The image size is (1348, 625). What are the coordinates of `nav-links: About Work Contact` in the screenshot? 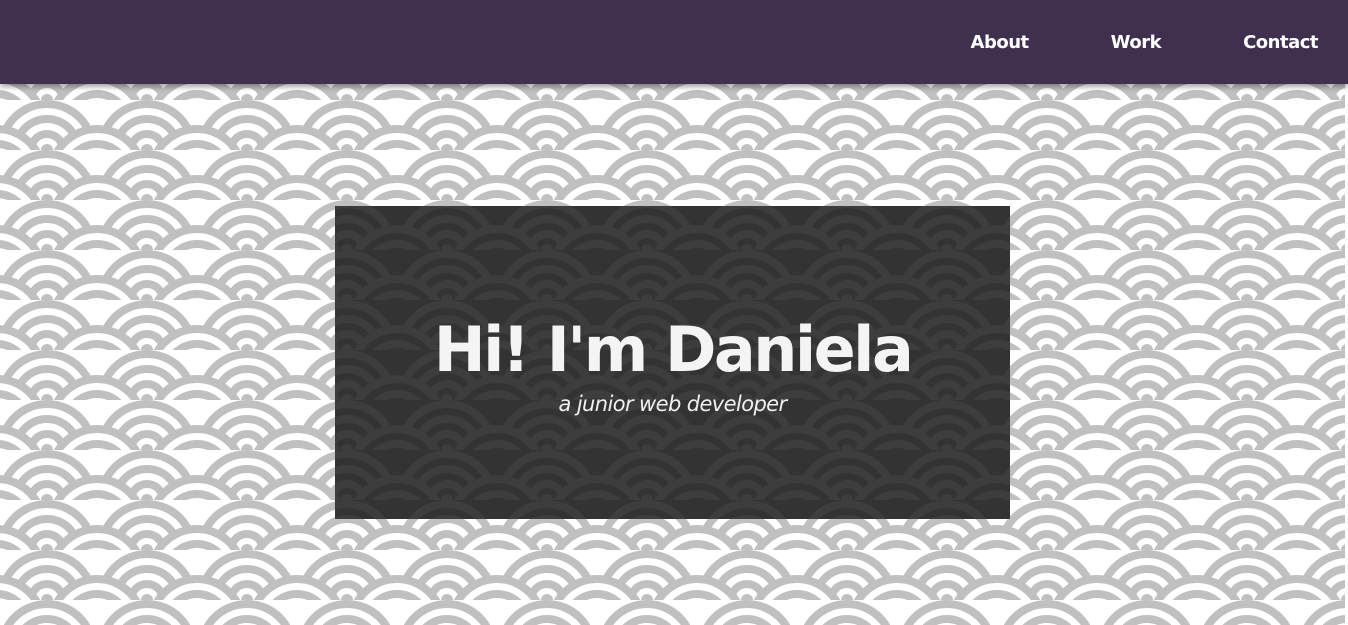 It's located at (1118, 42).